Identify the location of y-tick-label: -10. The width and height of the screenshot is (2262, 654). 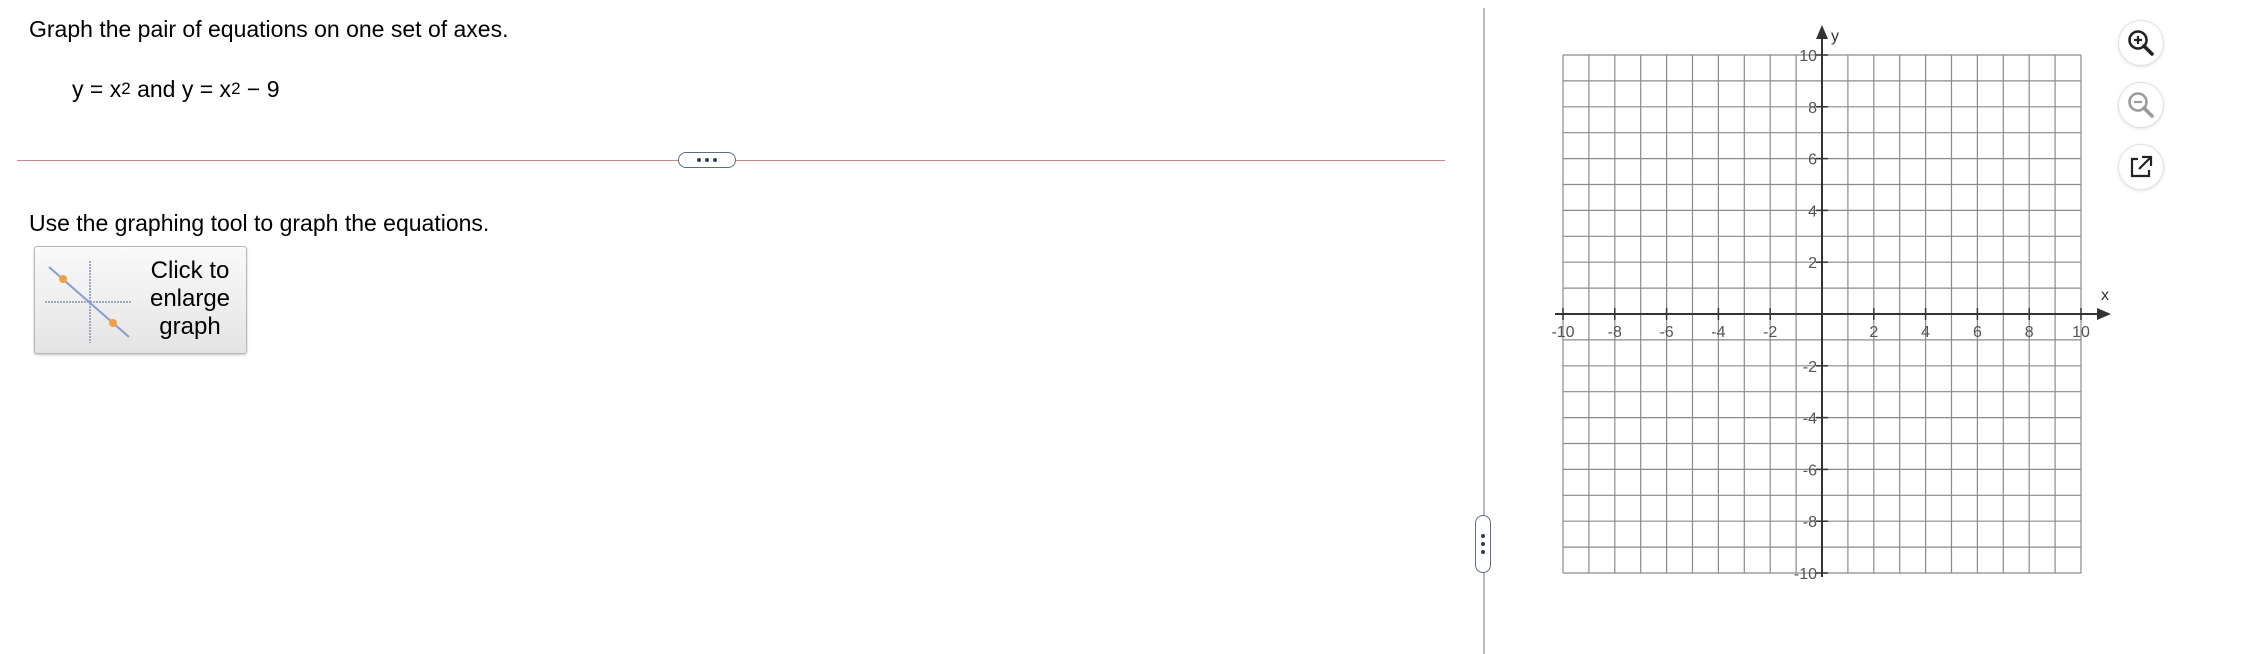
(1805, 573).